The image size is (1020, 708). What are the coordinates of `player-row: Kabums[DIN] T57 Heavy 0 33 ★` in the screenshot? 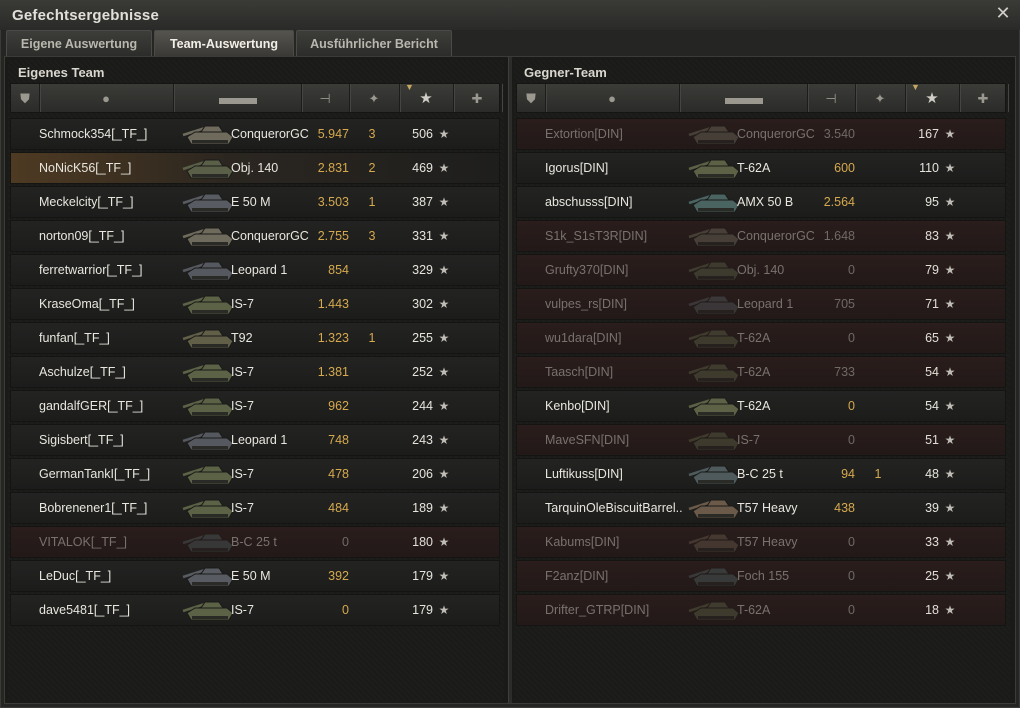 It's located at (761, 542).